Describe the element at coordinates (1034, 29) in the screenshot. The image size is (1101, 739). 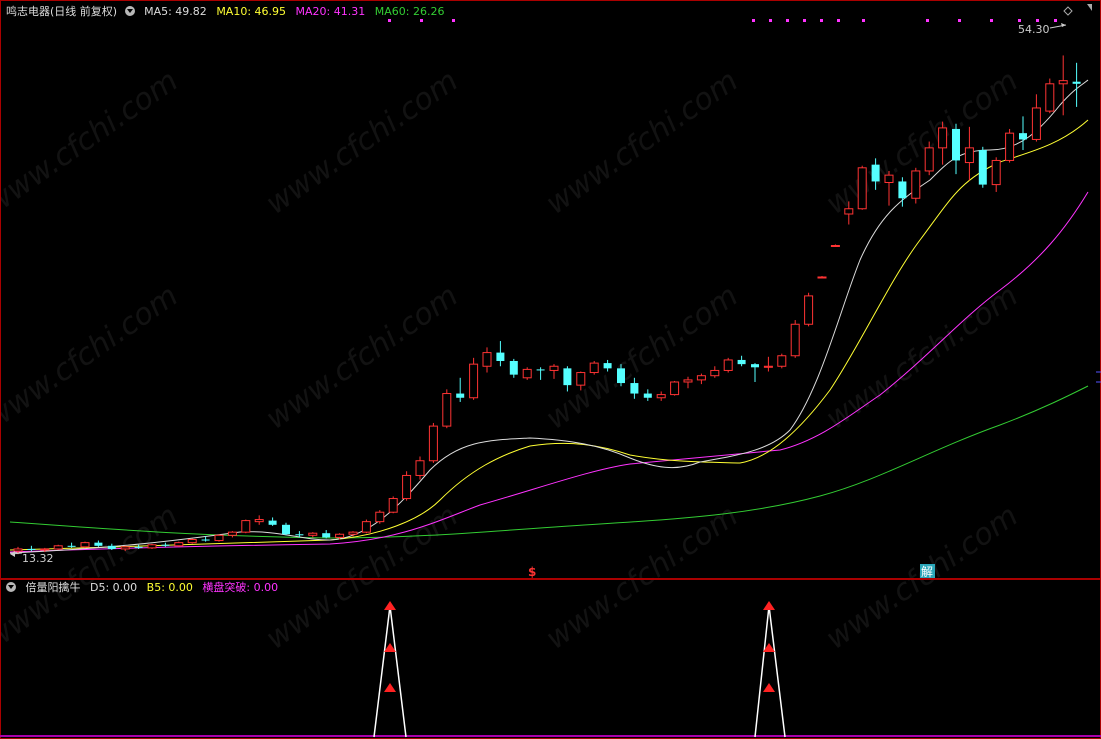
I see `high-price-label: 54.30` at that location.